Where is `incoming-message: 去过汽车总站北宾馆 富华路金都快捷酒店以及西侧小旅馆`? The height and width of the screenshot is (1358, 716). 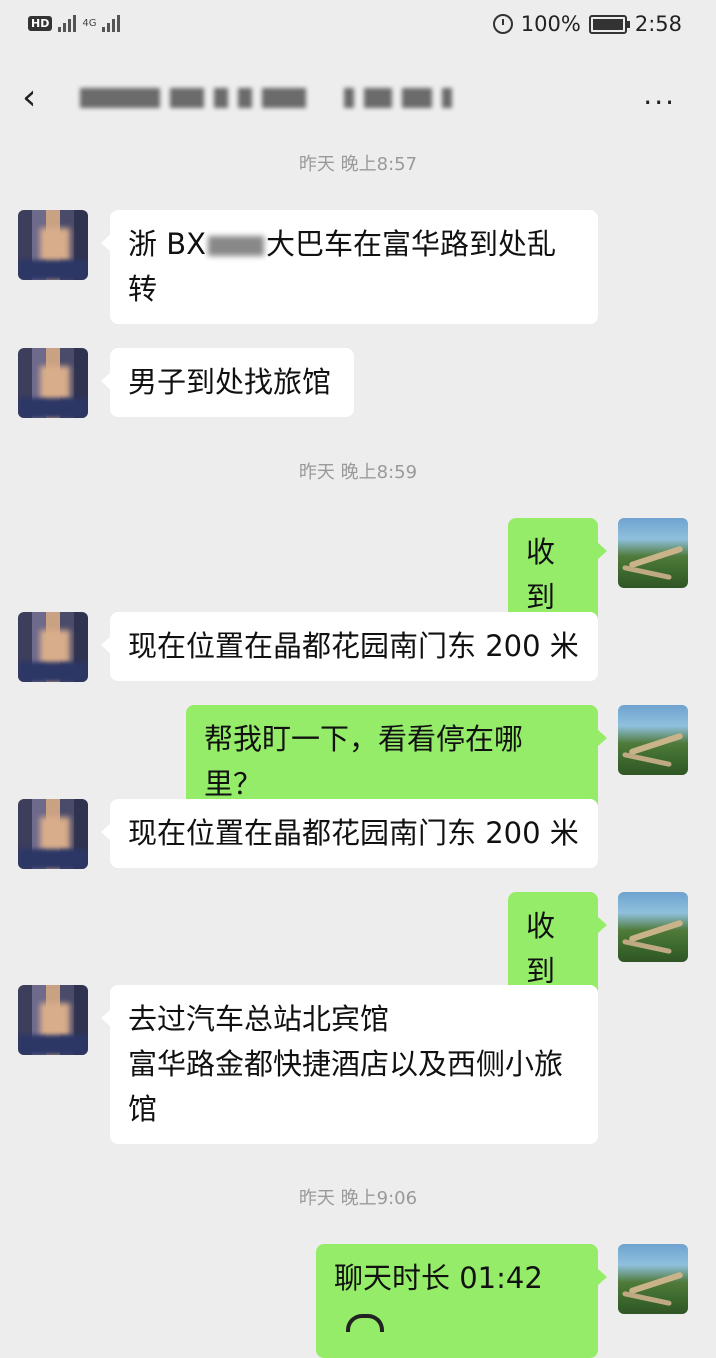
incoming-message: 去过汽车总站北宾馆 富华路金都快捷酒店以及西侧小旅馆 is located at coordinates (349, 1064).